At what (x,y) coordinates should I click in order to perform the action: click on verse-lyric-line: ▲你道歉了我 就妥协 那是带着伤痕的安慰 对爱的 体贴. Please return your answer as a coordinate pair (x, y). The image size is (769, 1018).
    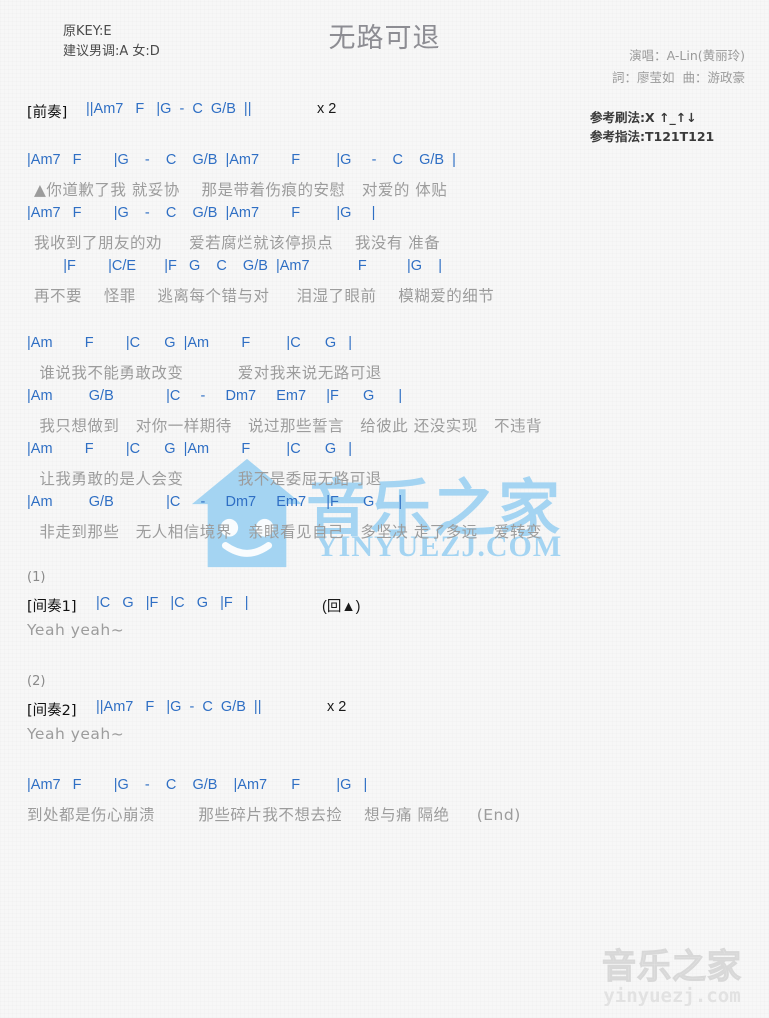
    Looking at the image, I should click on (241, 190).